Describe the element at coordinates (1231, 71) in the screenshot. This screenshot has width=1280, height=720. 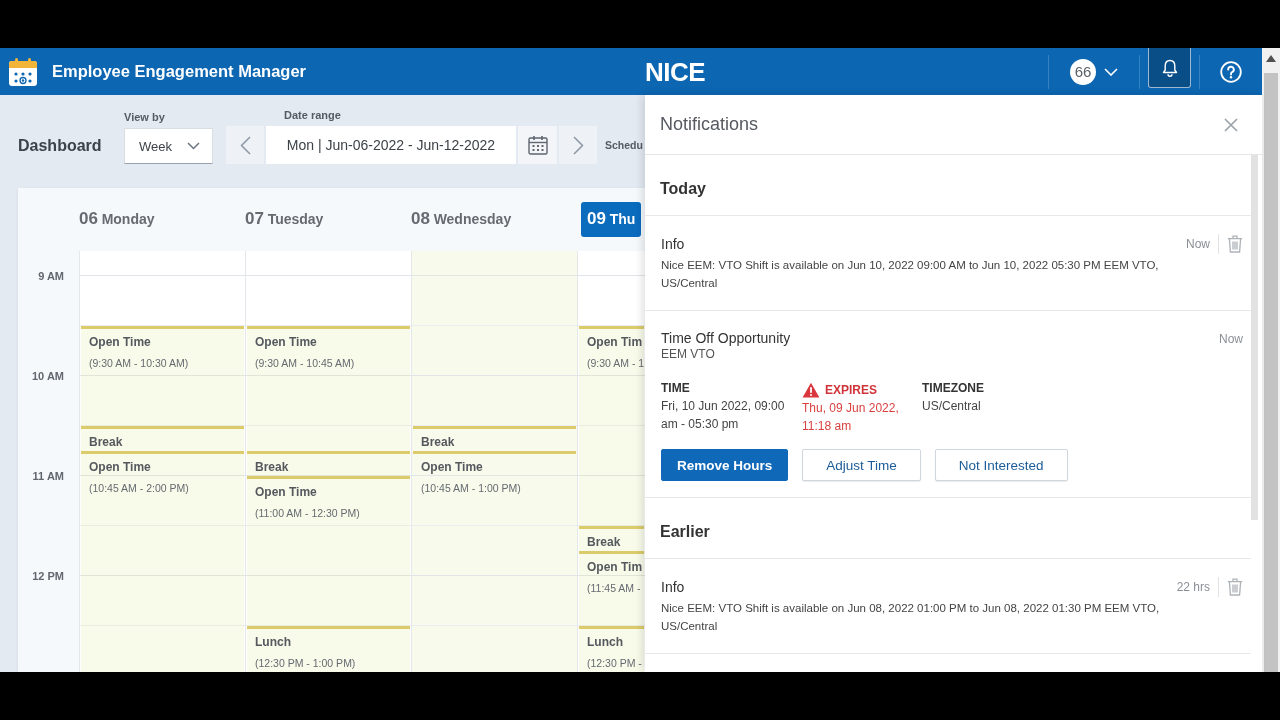
I see `help-icon` at that location.